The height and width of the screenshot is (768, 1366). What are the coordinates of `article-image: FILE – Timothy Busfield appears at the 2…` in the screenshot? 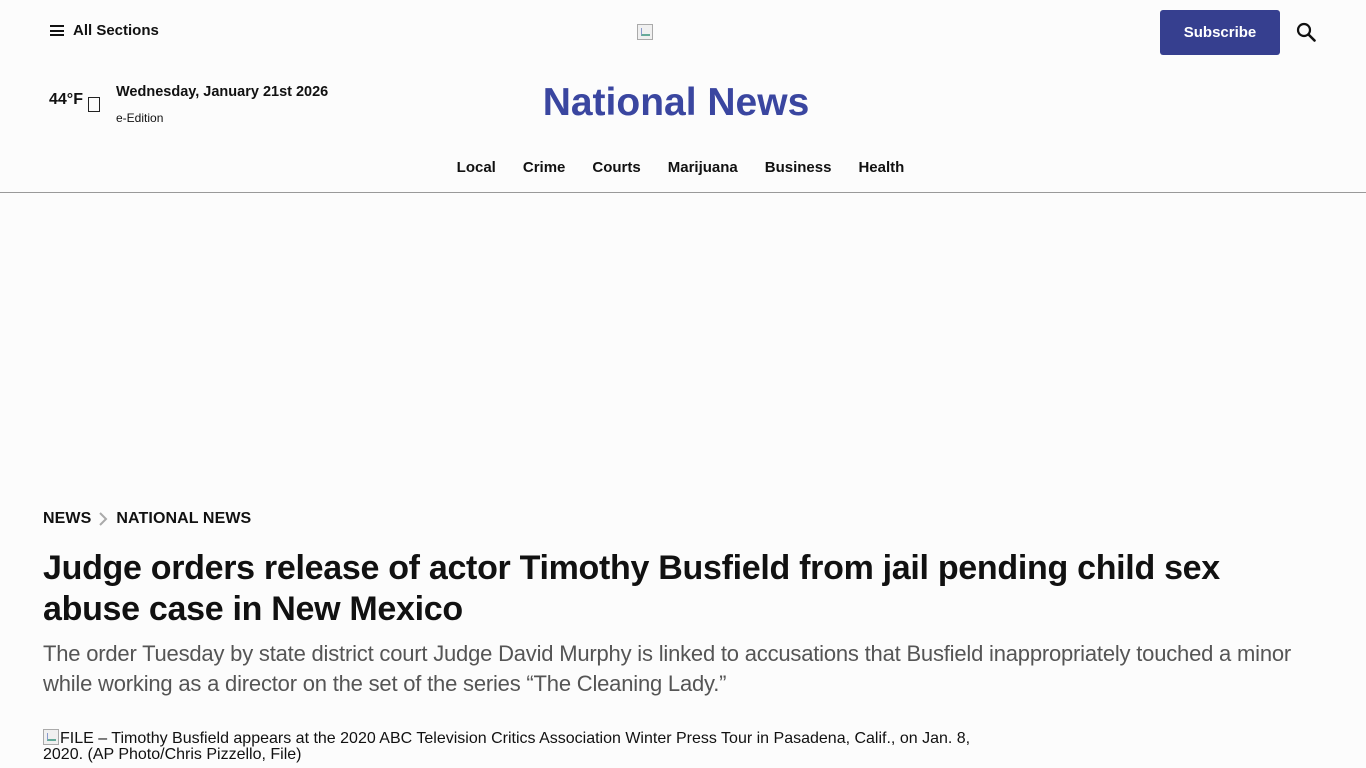 It's located at (513, 746).